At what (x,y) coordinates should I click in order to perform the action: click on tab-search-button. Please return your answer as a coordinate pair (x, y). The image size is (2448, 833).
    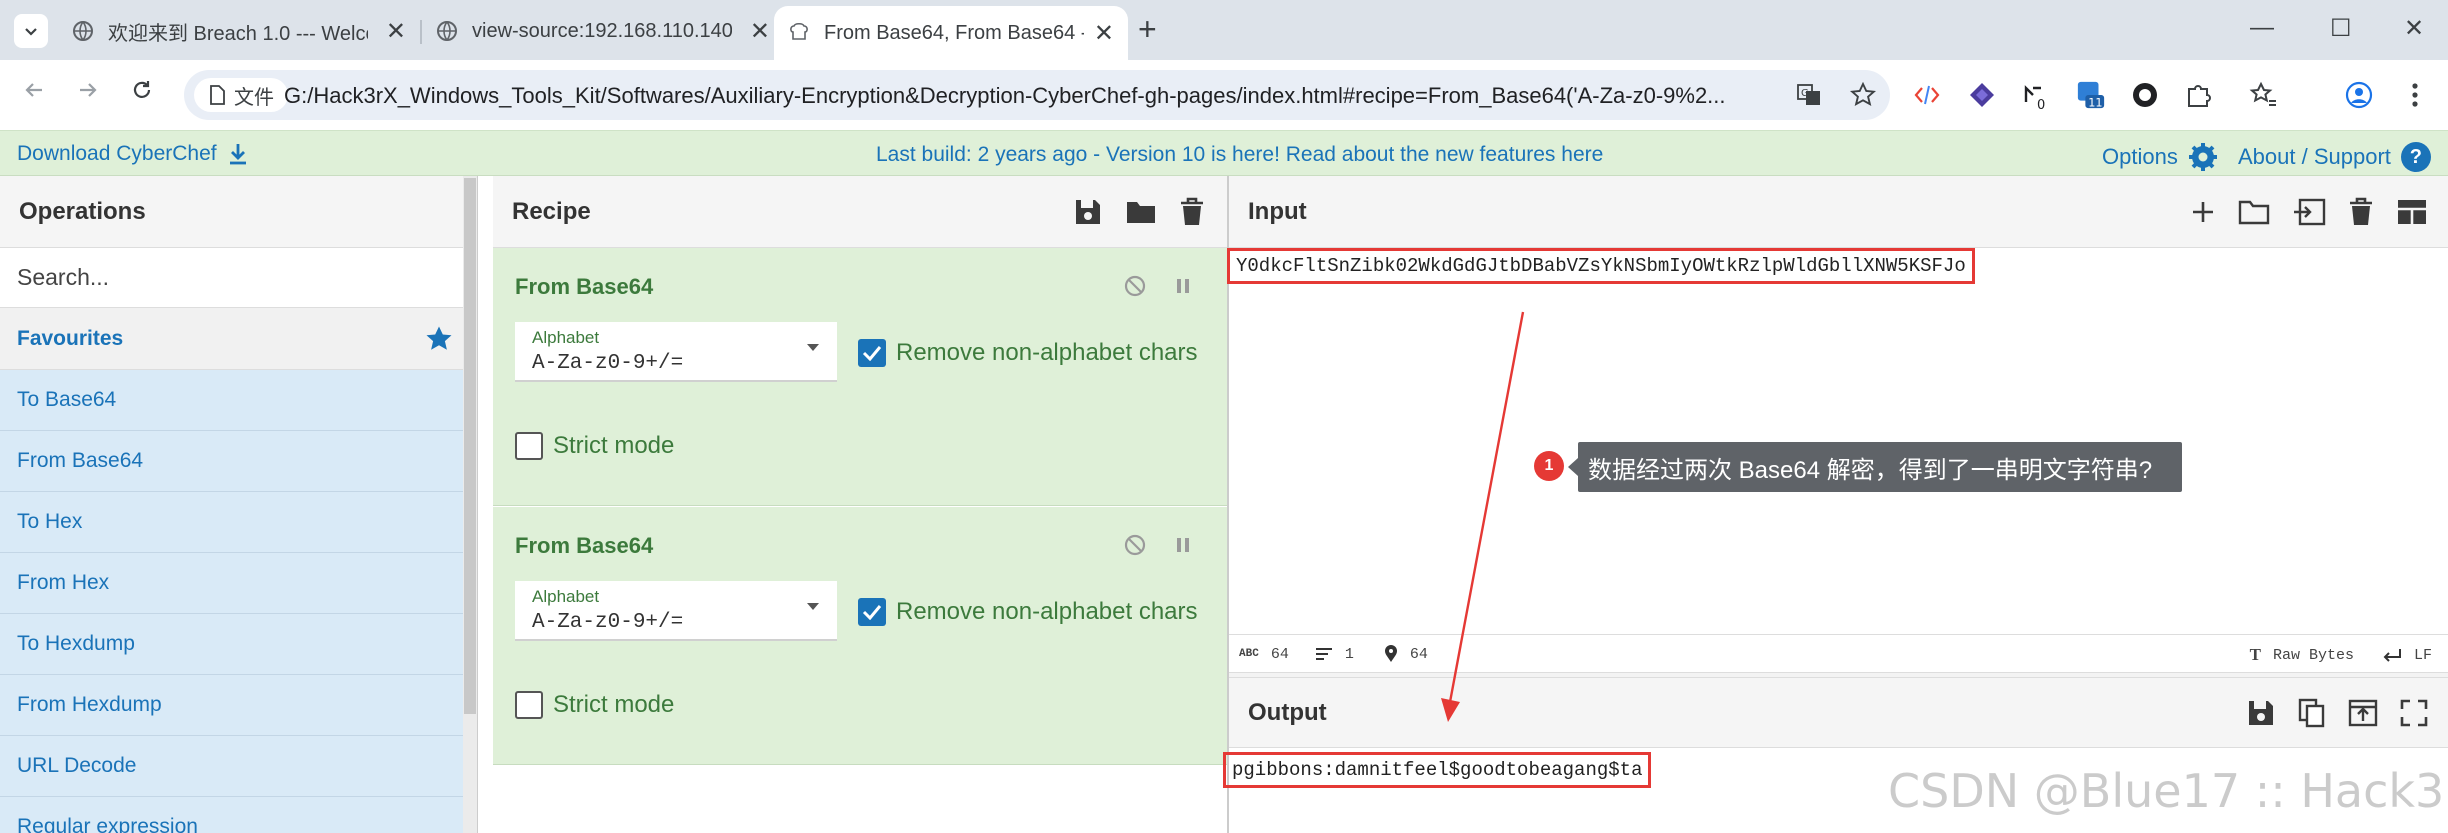
    Looking at the image, I should click on (31, 31).